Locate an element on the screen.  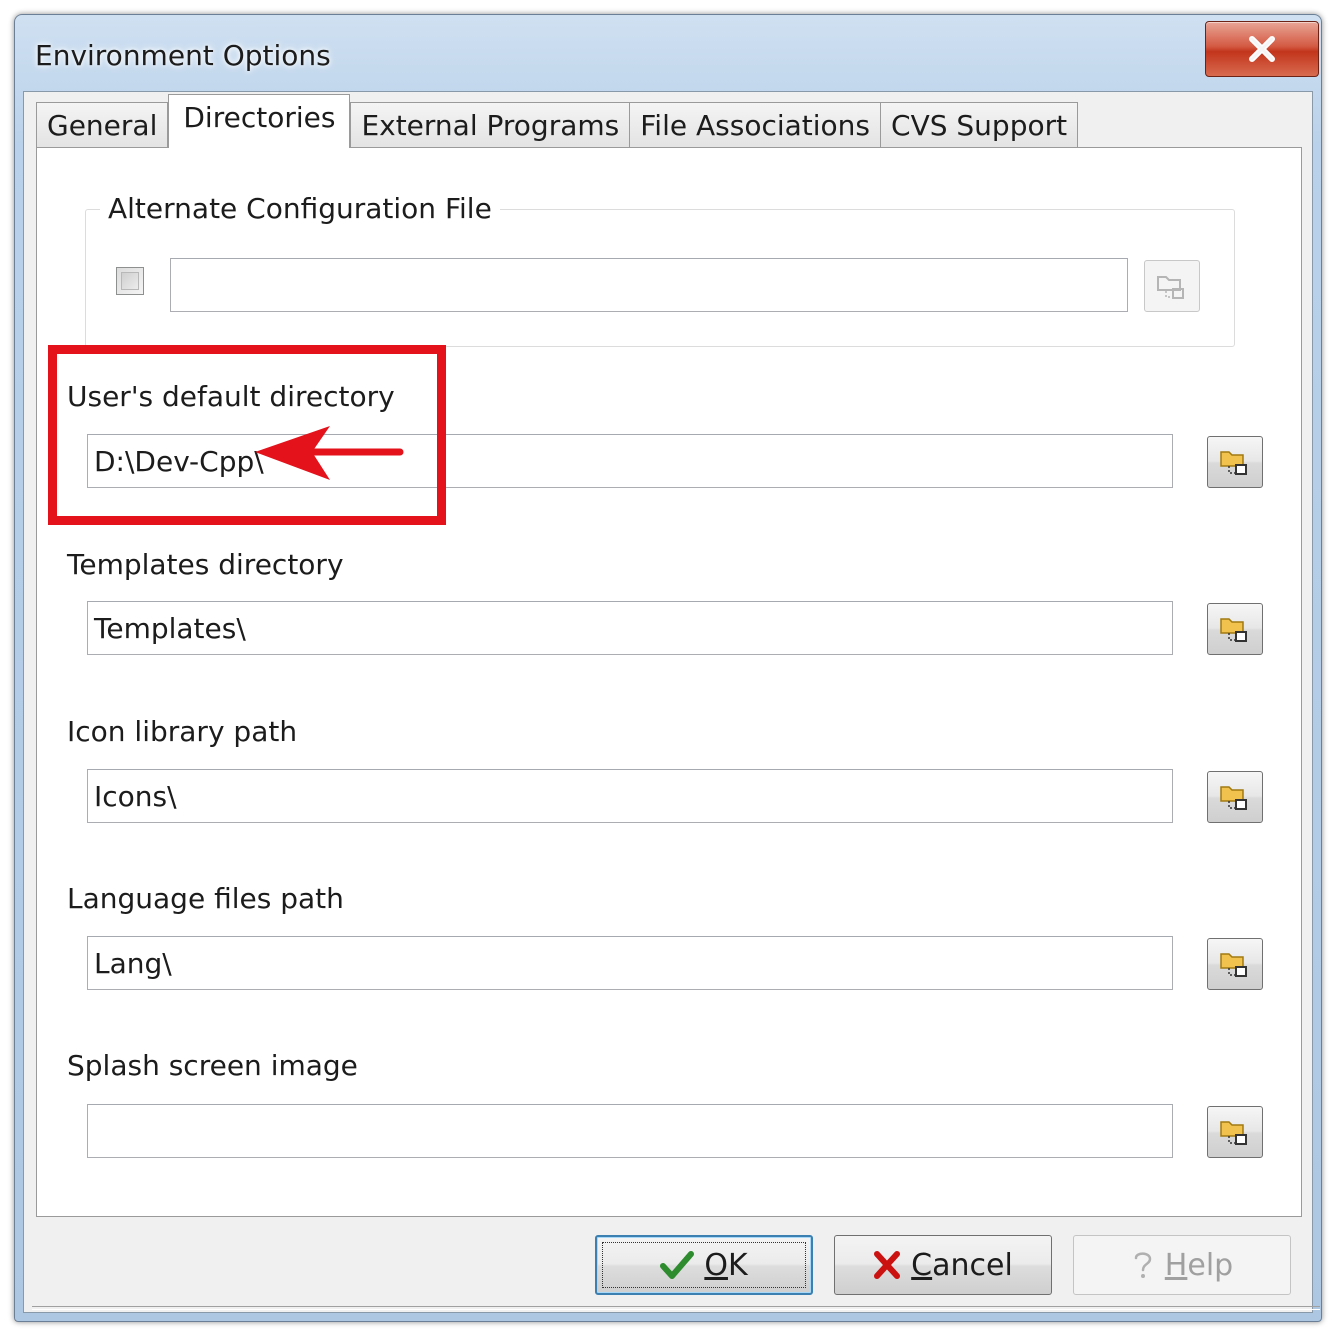
cancel-button: Cancel is located at coordinates (943, 1265).